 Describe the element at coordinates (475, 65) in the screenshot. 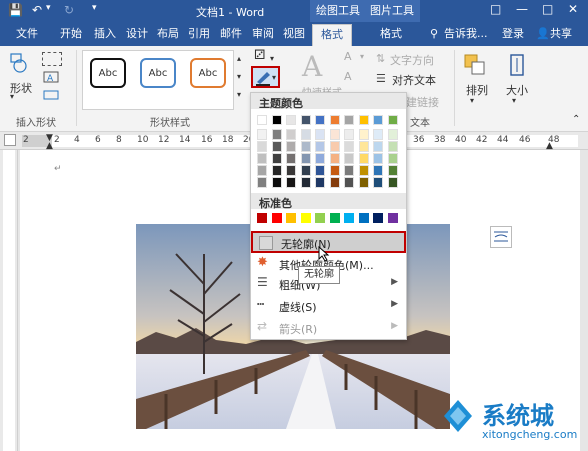

I see `arrange-icon` at that location.